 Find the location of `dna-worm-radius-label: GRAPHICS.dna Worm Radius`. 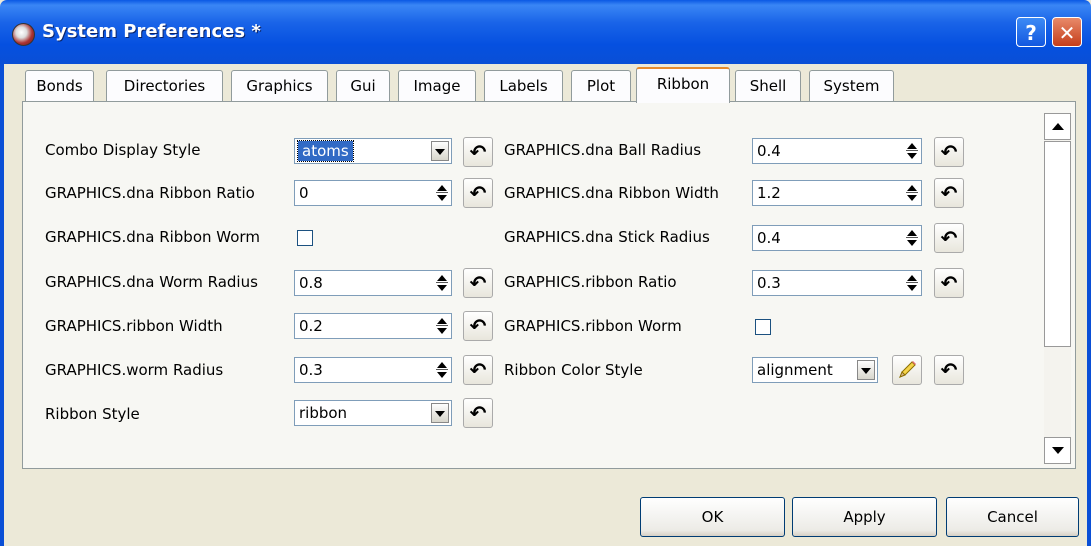

dna-worm-radius-label: GRAPHICS.dna Worm Radius is located at coordinates (151, 282).